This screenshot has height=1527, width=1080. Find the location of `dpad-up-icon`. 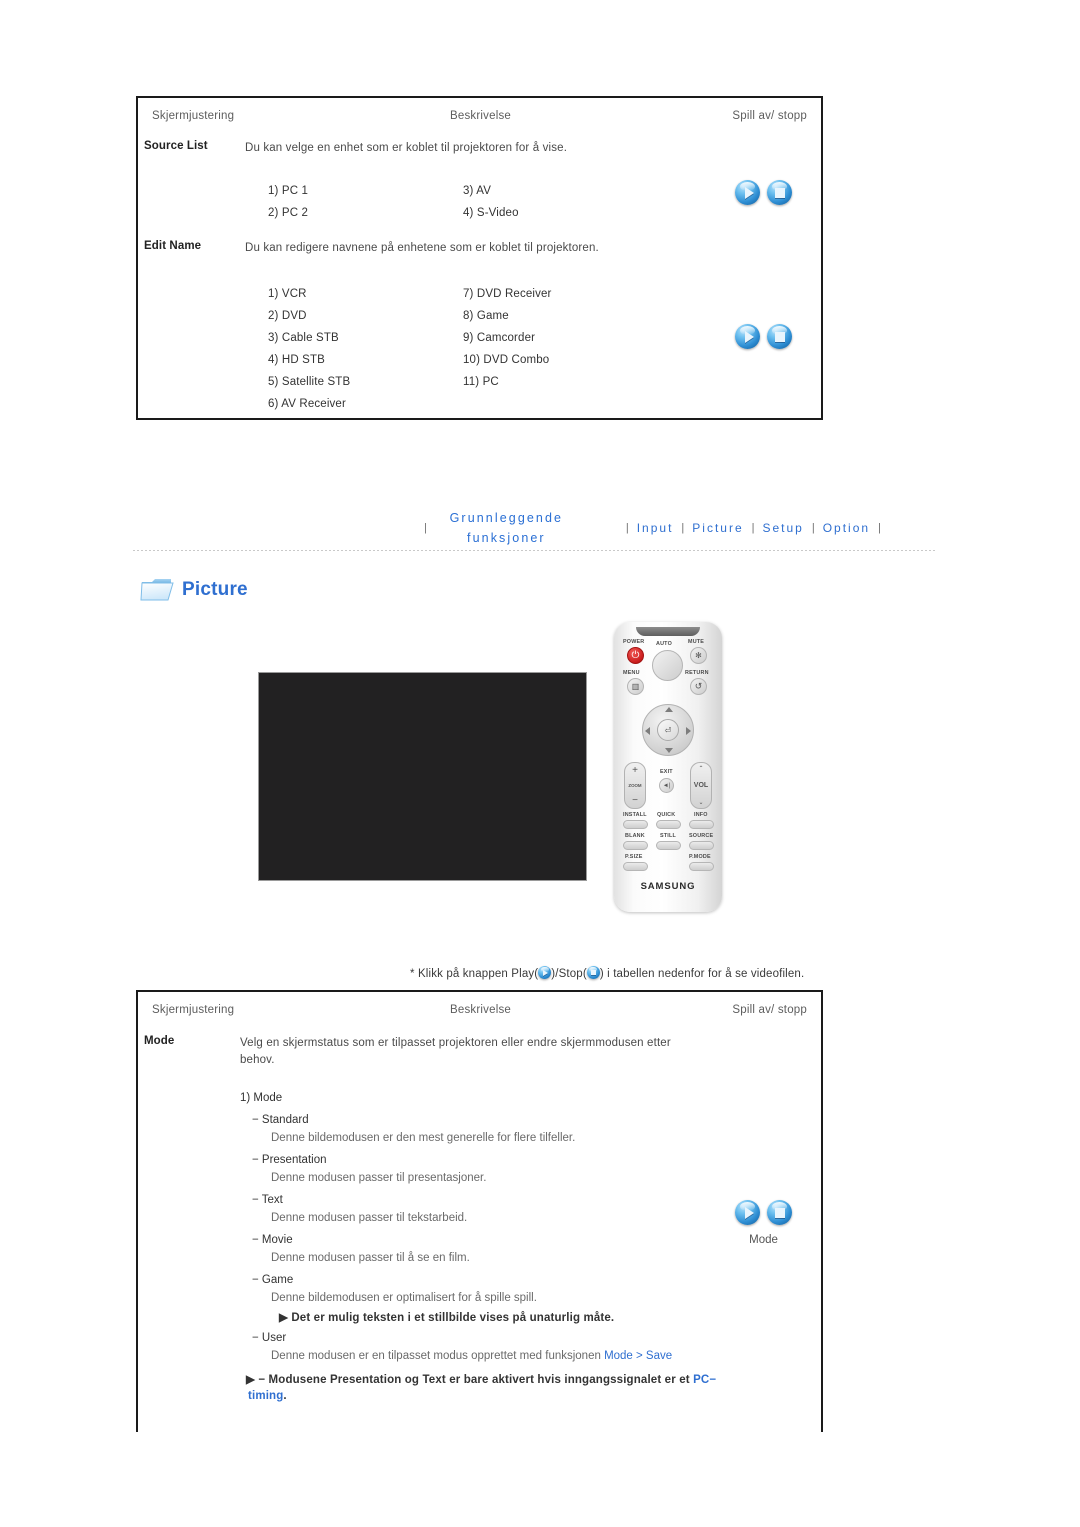

dpad-up-icon is located at coordinates (669, 709).